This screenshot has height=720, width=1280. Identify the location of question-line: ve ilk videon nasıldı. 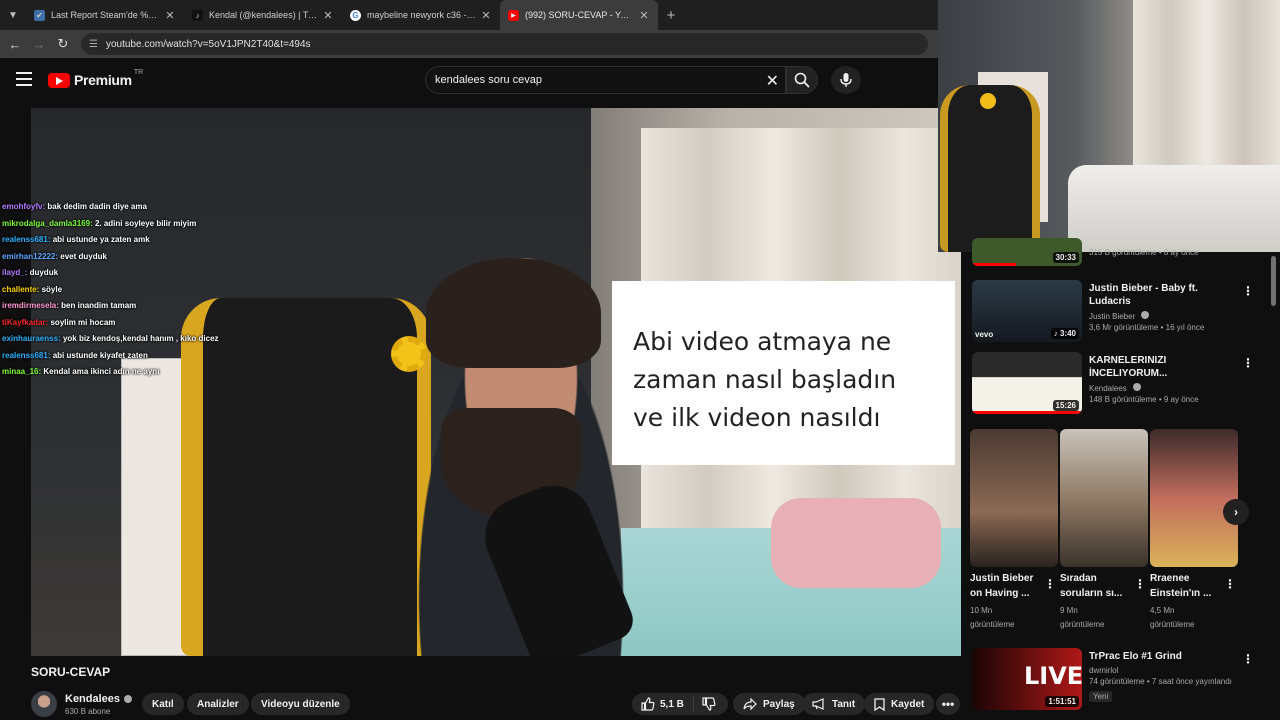
(757, 417).